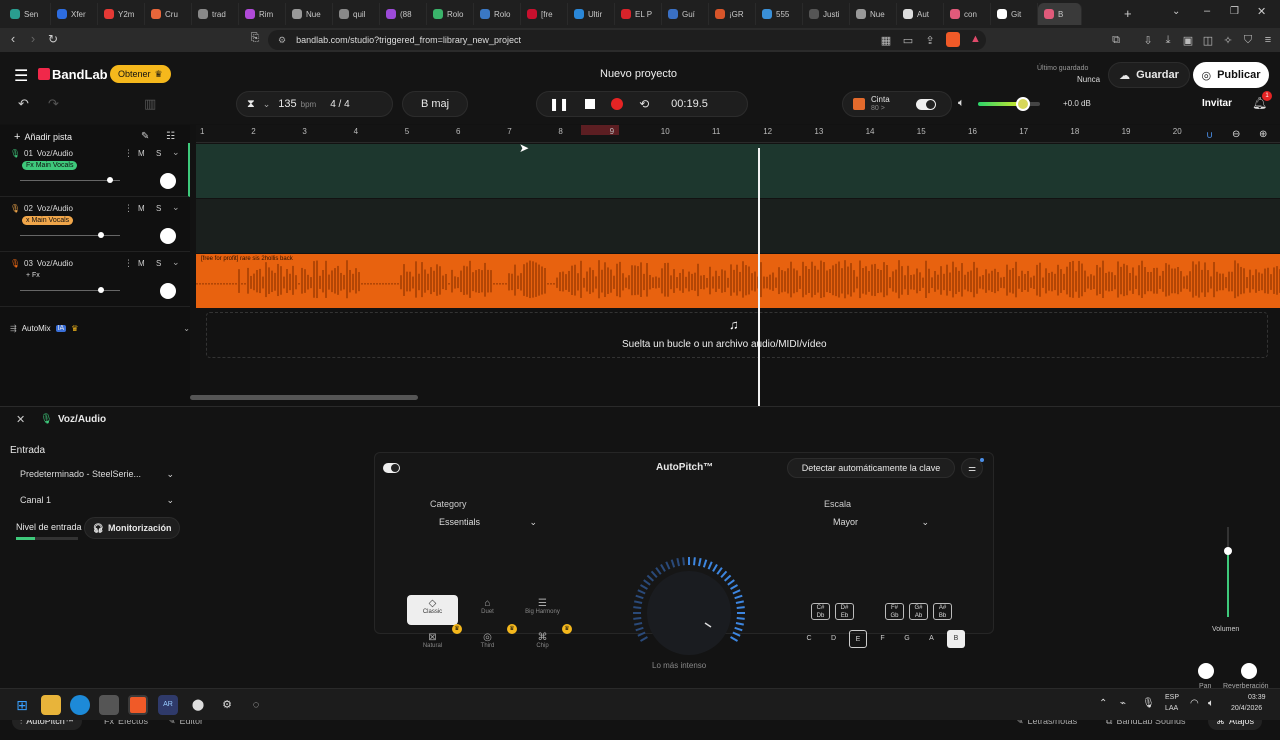 This screenshot has height=740, width=1280. I want to click on note-key-b: B, so click(956, 639).